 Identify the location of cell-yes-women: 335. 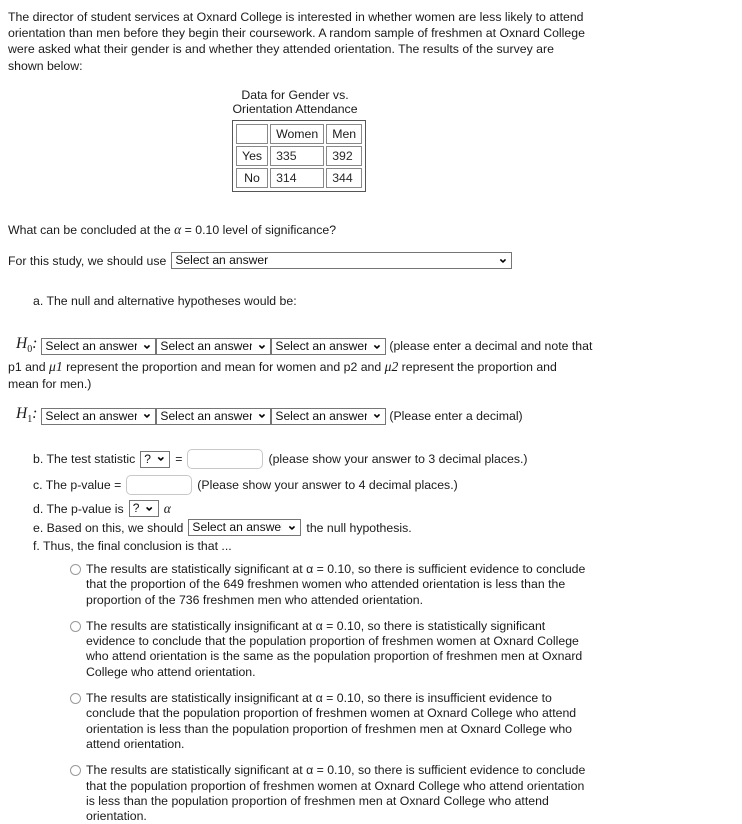
(297, 156).